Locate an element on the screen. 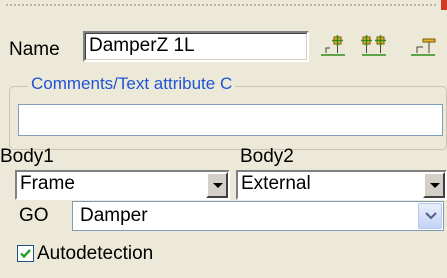  add-node-icon is located at coordinates (333, 47).